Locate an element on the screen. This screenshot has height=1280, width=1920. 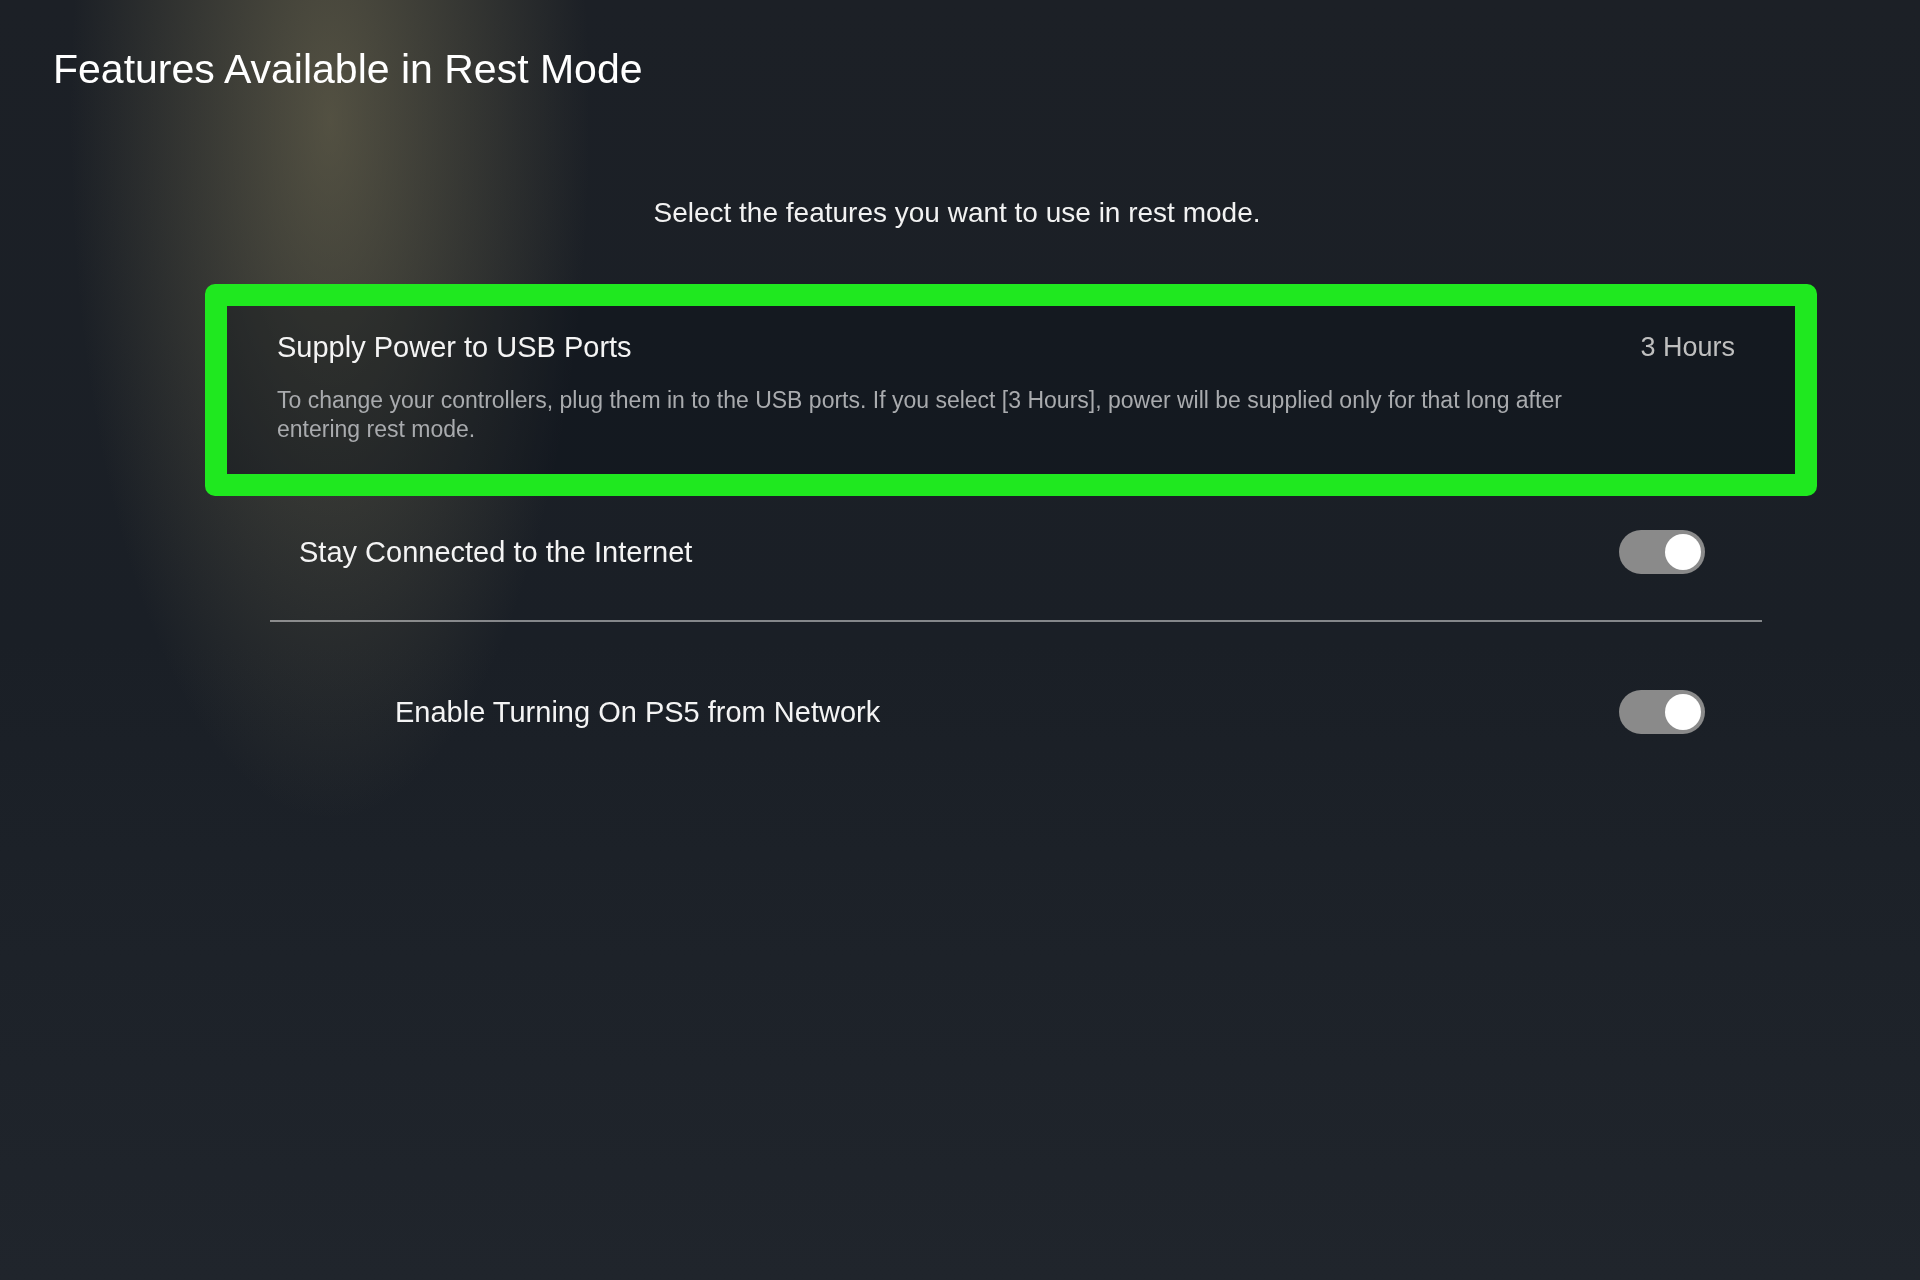
setting-description: To change your controllers, plug them in to the USB ports. If you select [3 Hours], power will be supplied only for that long after entering rest mode. is located at coordinates (920, 415).